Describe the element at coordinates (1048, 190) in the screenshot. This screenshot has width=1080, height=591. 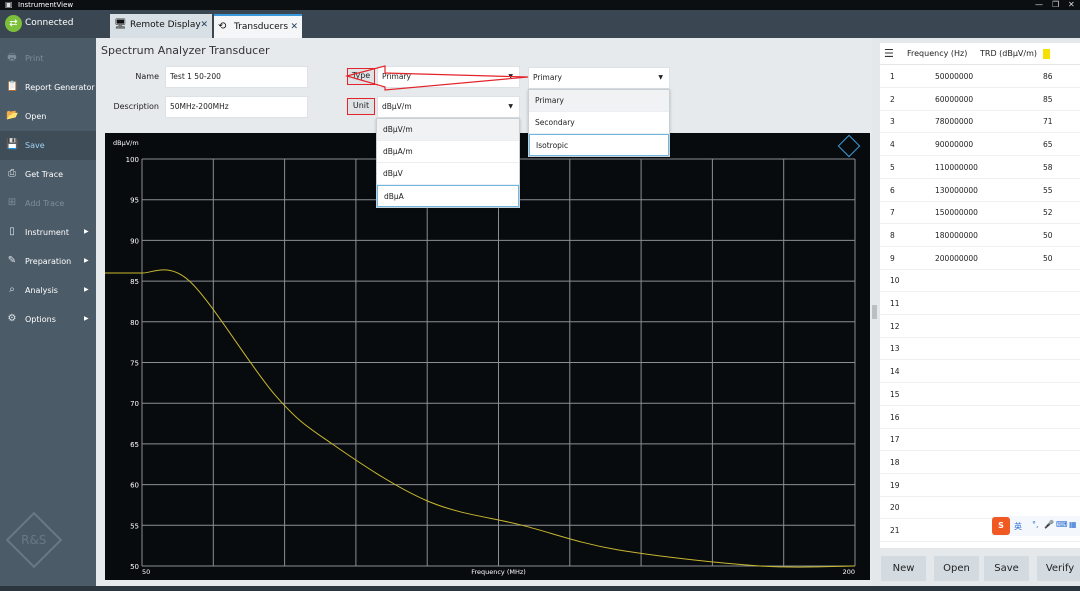
I see `trd-cell: 55` at that location.